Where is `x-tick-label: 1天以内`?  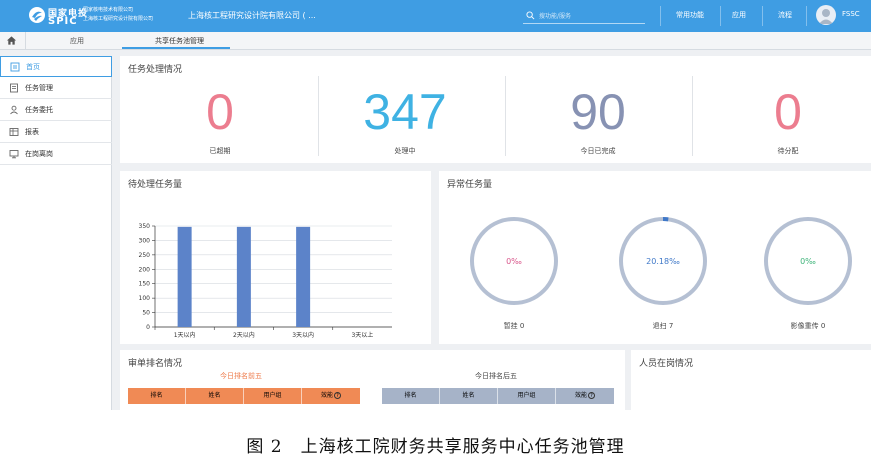 x-tick-label: 1天以内 is located at coordinates (185, 335).